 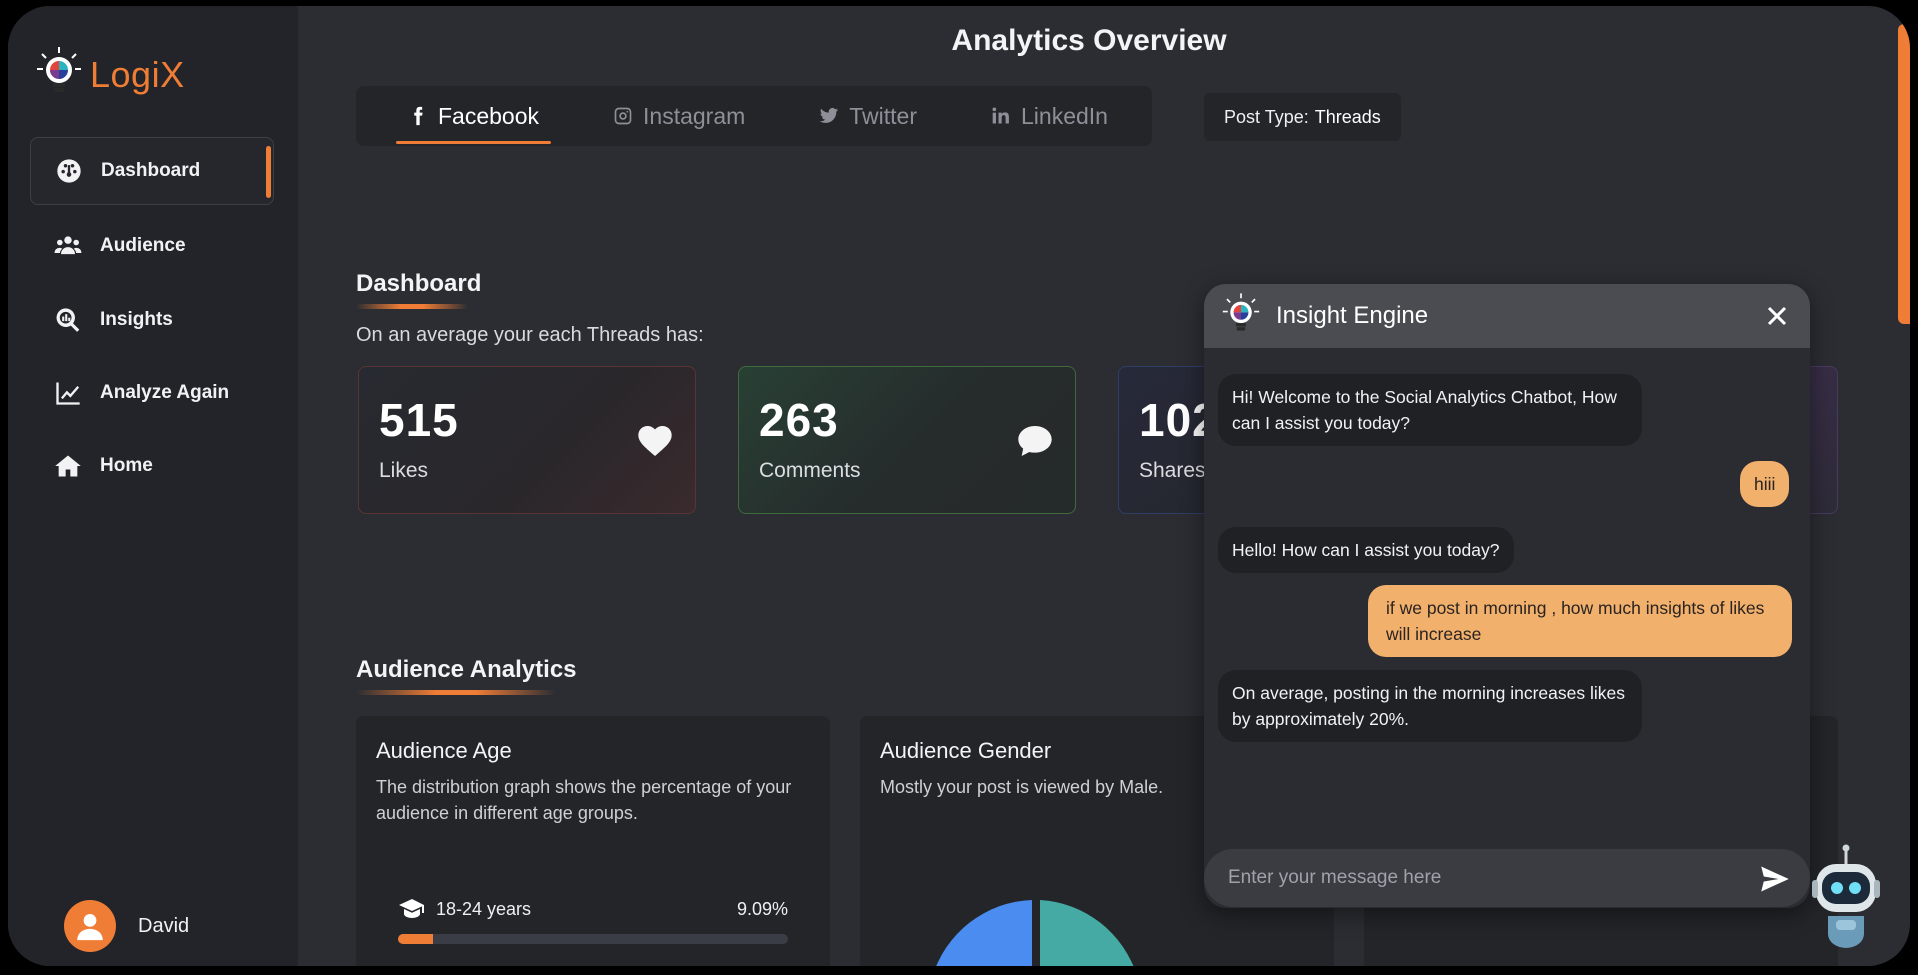 I want to click on platform-tabs: Facebook Instagram Twitter LinkedIn, so click(x=754, y=116).